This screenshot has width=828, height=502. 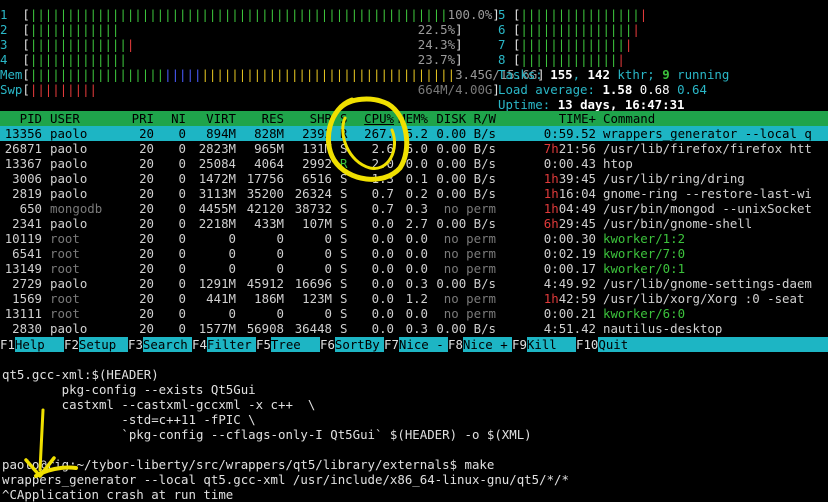 I want to click on cell-pid: 2819, so click(x=27, y=193).